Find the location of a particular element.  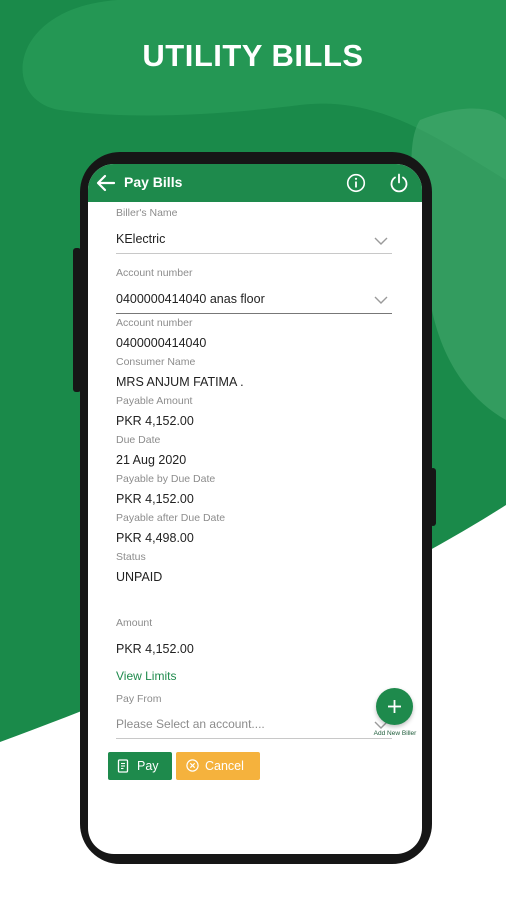

info-icon is located at coordinates (356, 183).